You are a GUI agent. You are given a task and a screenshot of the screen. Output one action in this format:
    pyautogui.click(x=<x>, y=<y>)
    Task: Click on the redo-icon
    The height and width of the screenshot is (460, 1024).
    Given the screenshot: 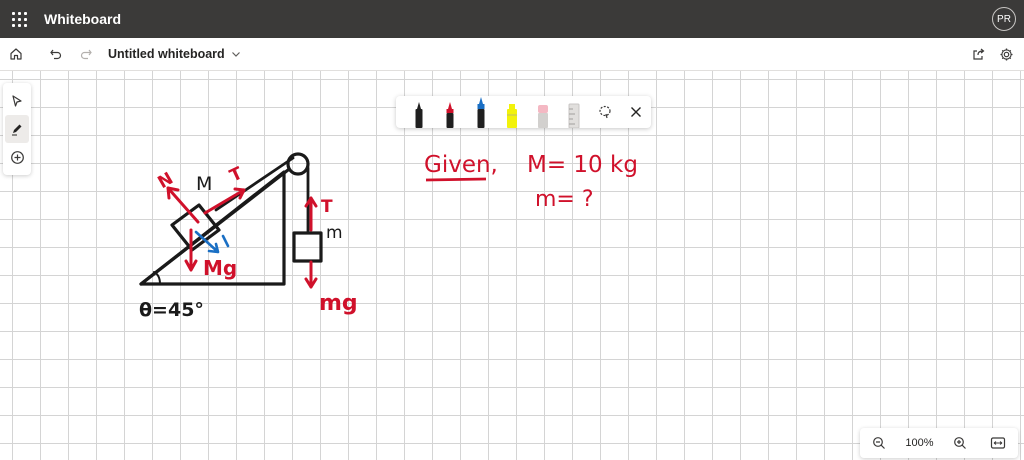 What is the action you would take?
    pyautogui.click(x=86, y=54)
    